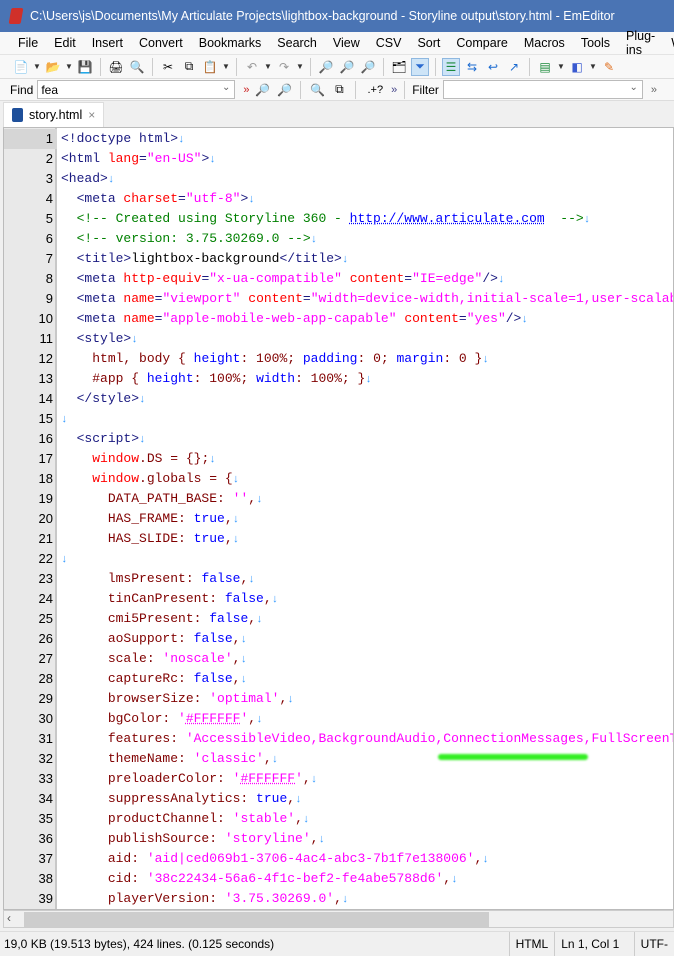 The height and width of the screenshot is (956, 674). What do you see at coordinates (116, 67) in the screenshot?
I see `print-icon: 🖨` at bounding box center [116, 67].